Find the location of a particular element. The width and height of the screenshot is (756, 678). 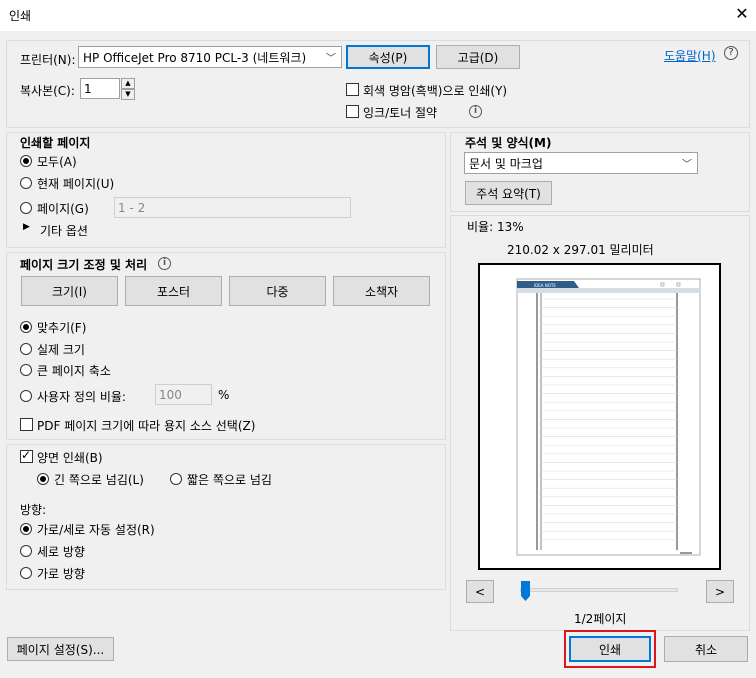

dimensions-label: 210.02 x 297.01 밀리미터 is located at coordinates (580, 250).